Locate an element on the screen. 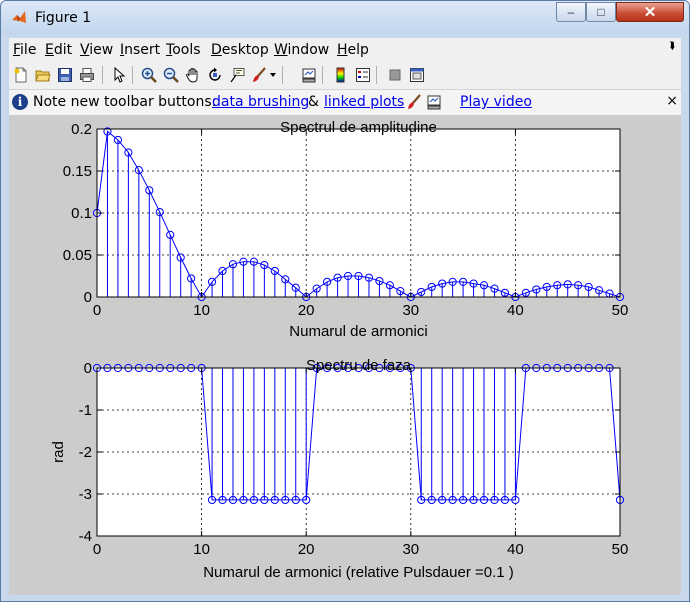  open-file-icon is located at coordinates (43, 75).